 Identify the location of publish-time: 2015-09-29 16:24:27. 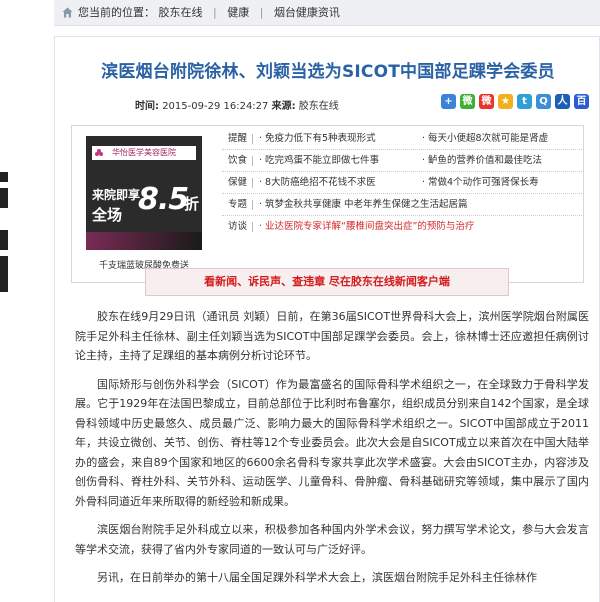
(215, 106).